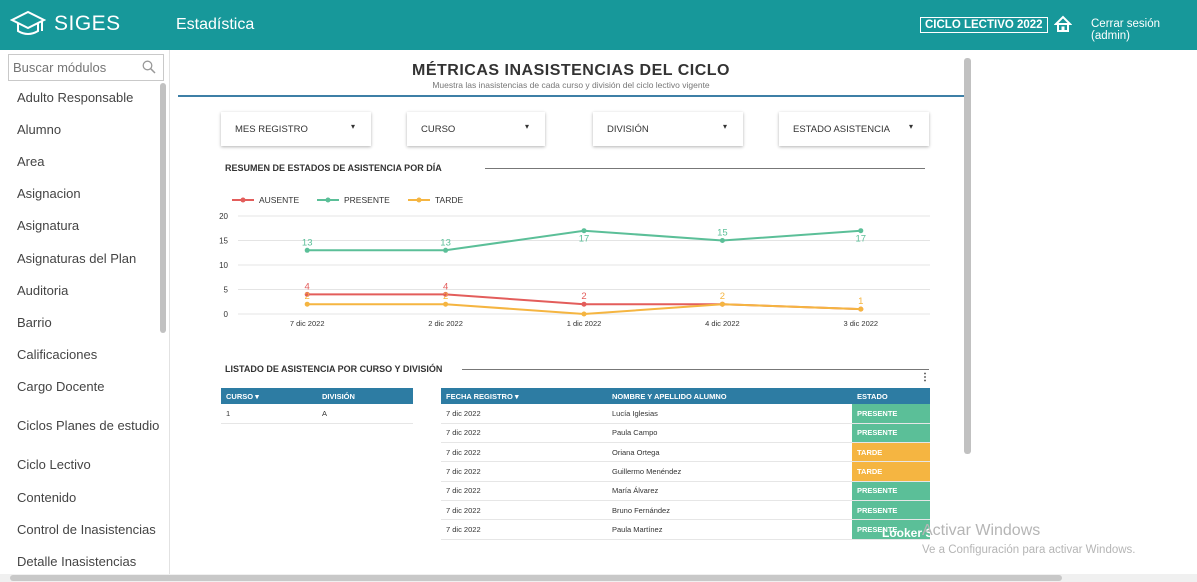 The height and width of the screenshot is (582, 1197). What do you see at coordinates (226, 314) in the screenshot?
I see `y-tick-label: 0` at bounding box center [226, 314].